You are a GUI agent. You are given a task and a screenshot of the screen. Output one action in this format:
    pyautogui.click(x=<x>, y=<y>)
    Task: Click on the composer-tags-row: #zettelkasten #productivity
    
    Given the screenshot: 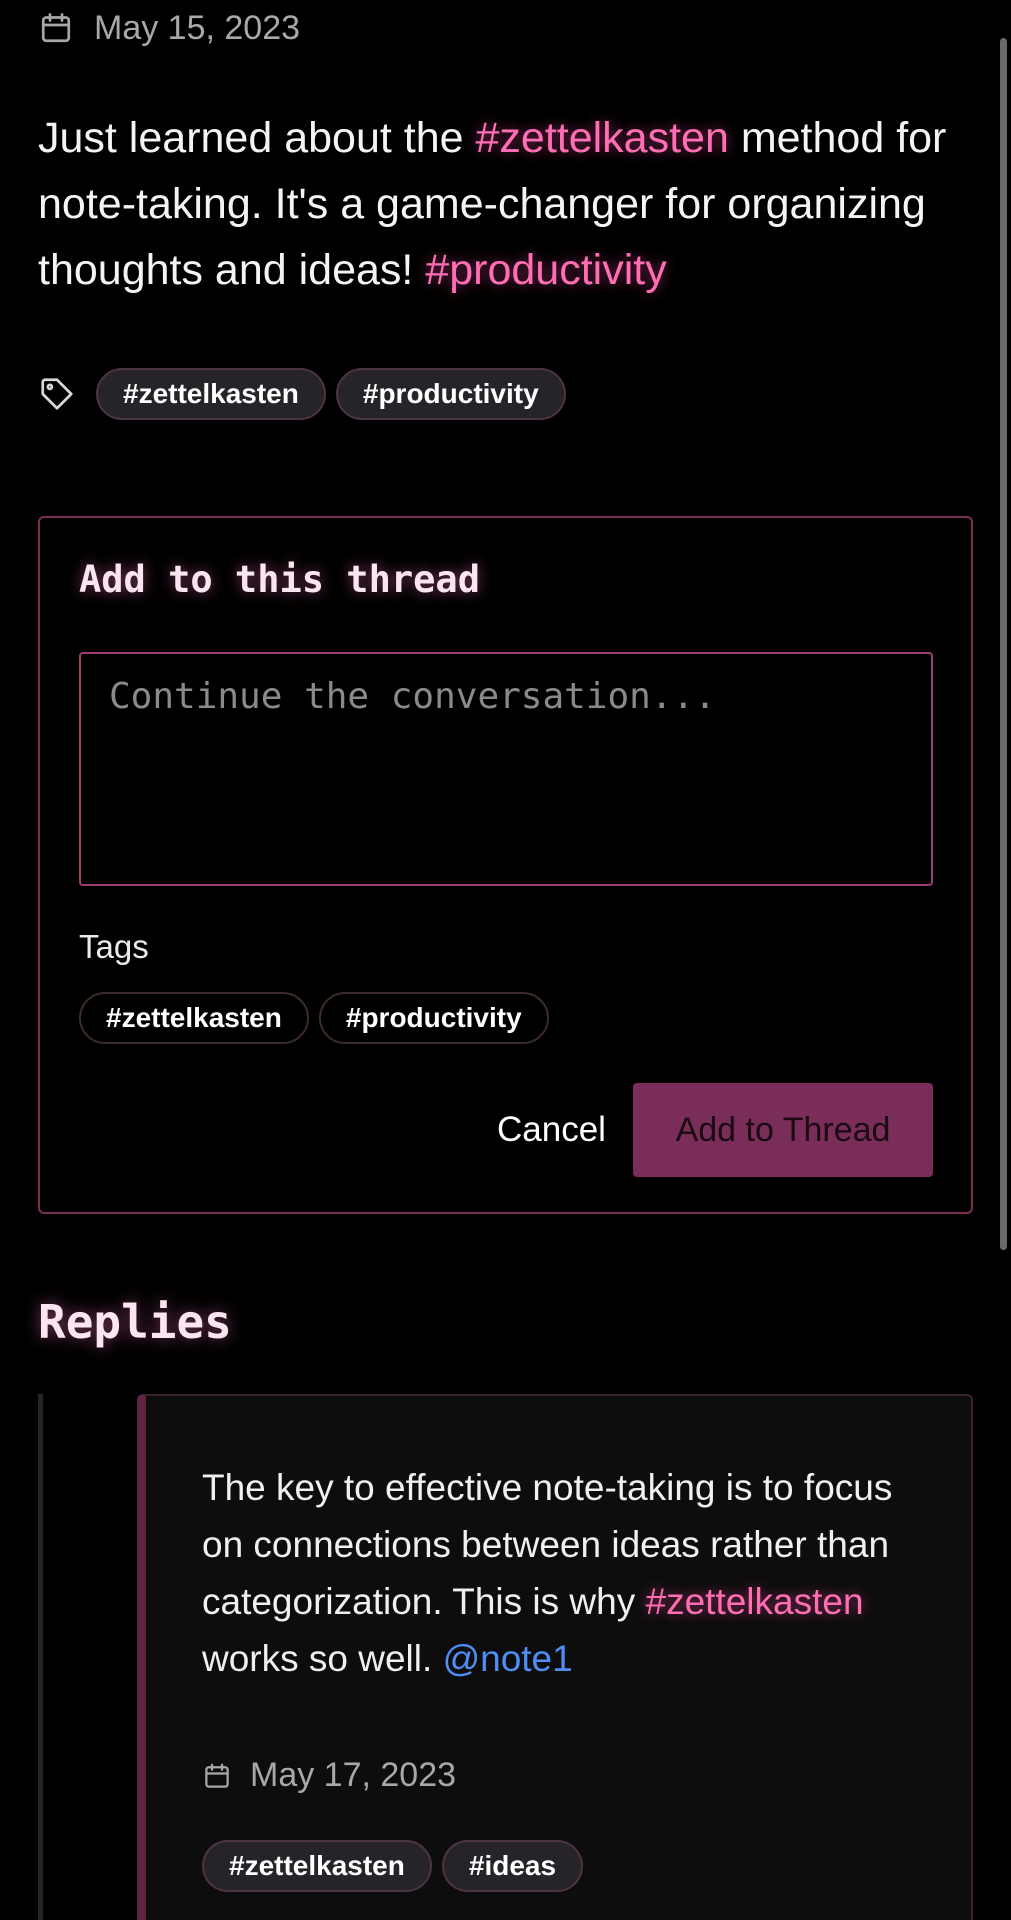 What is the action you would take?
    pyautogui.click(x=314, y=1018)
    